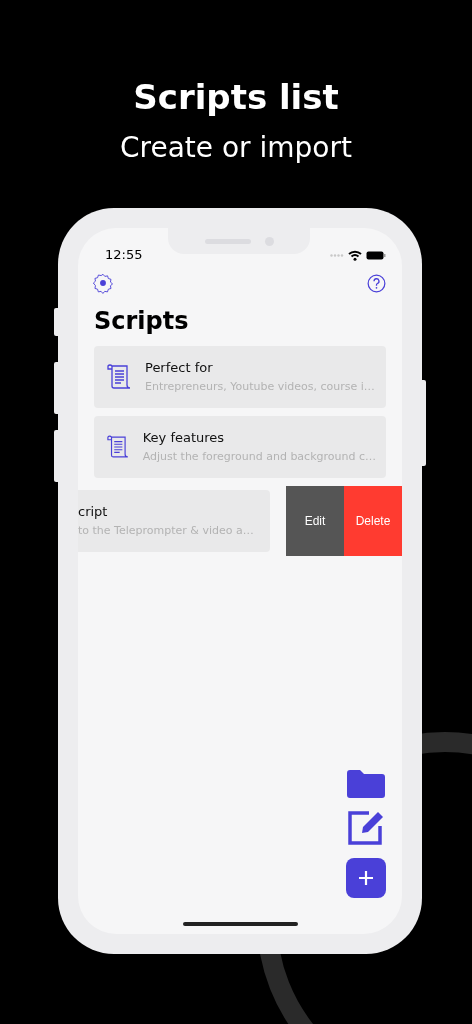 Image resolution: width=472 pixels, height=1024 pixels. I want to click on add-button, so click(366, 878).